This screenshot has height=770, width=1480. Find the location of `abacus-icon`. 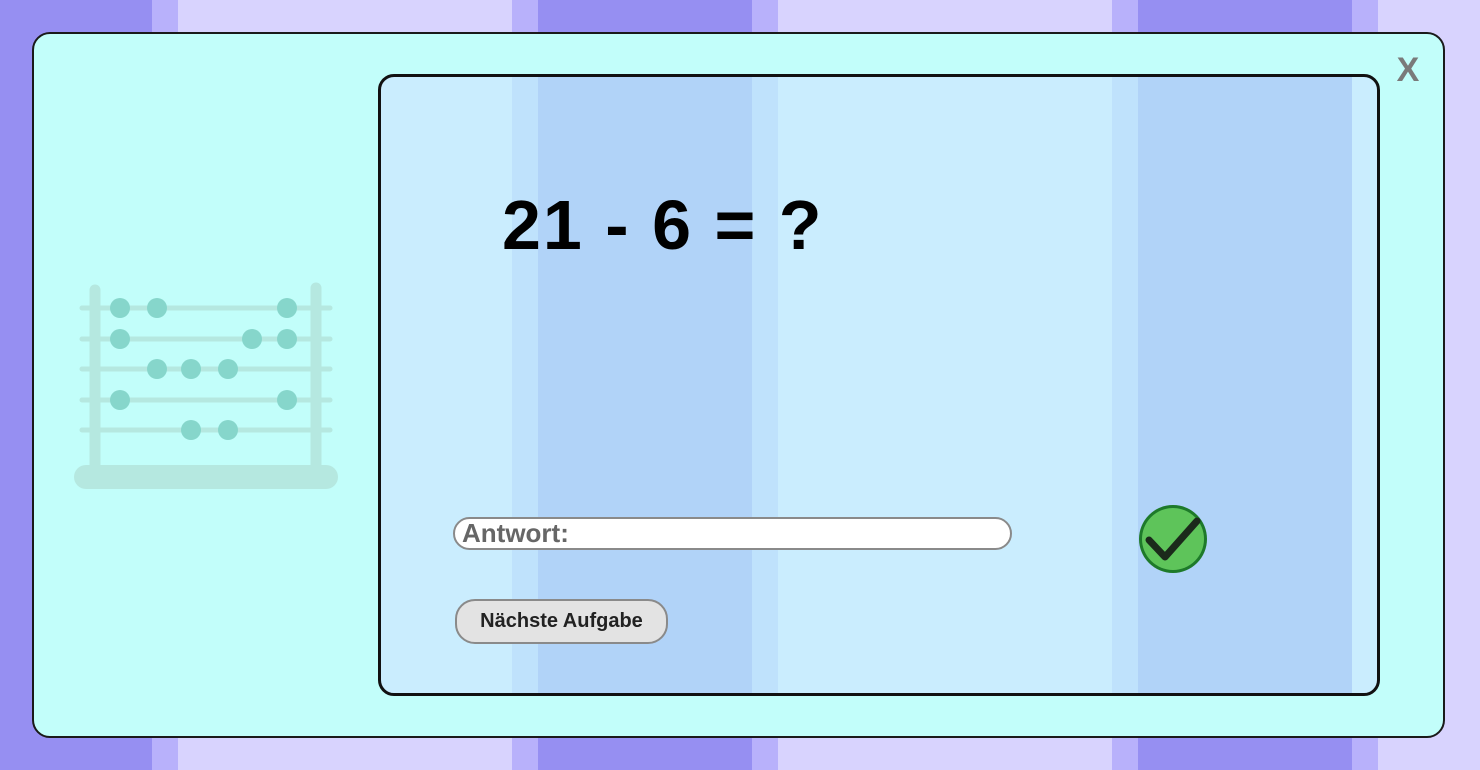

abacus-icon is located at coordinates (206, 388).